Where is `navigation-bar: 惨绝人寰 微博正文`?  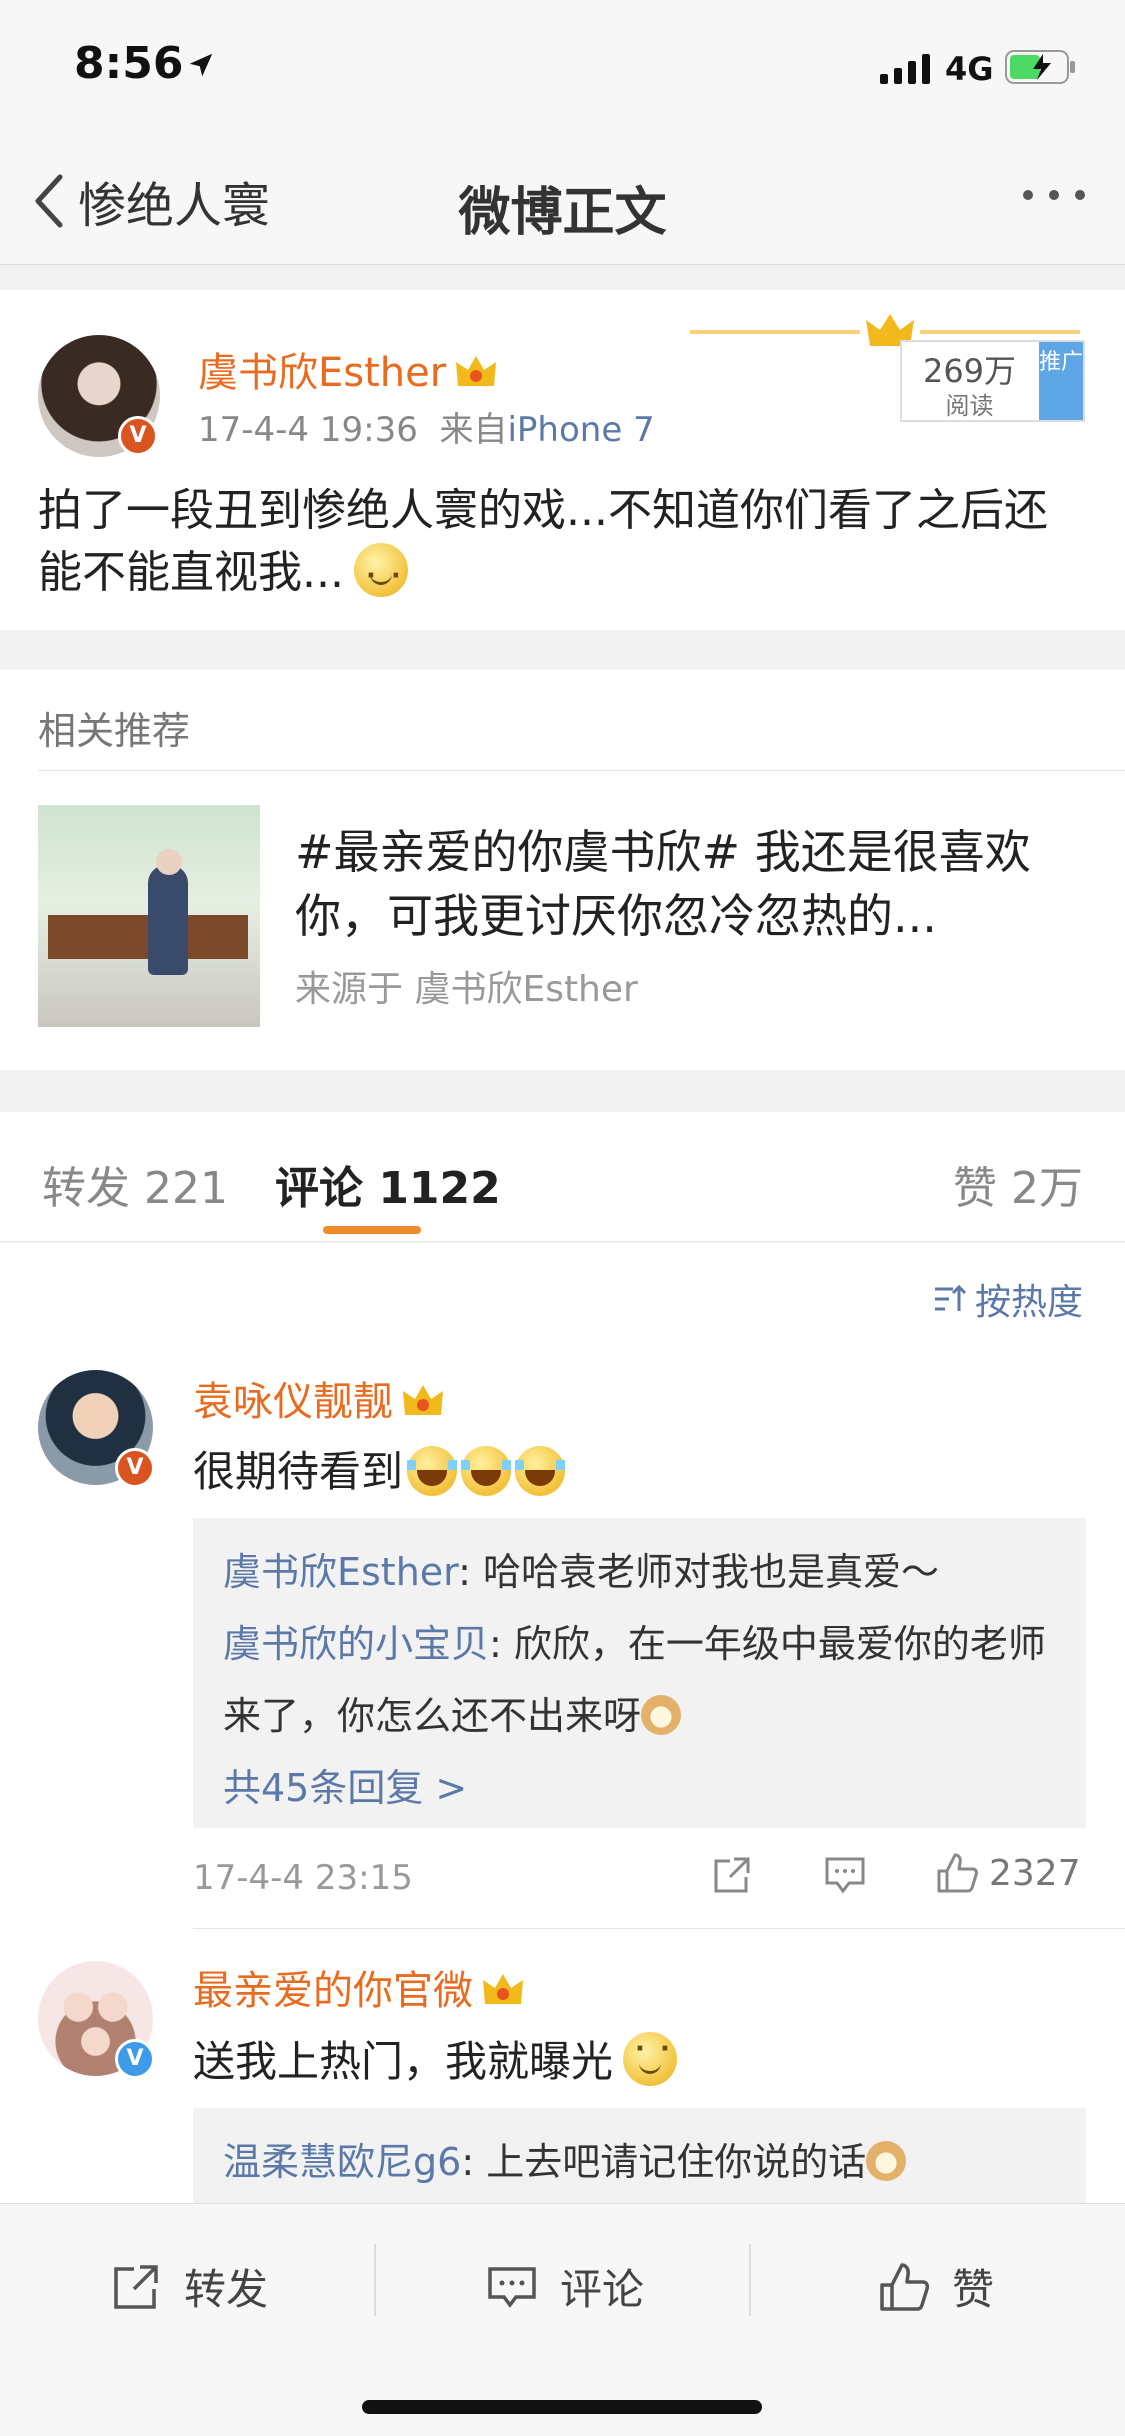 navigation-bar: 惨绝人寰 微博正文 is located at coordinates (562, 197).